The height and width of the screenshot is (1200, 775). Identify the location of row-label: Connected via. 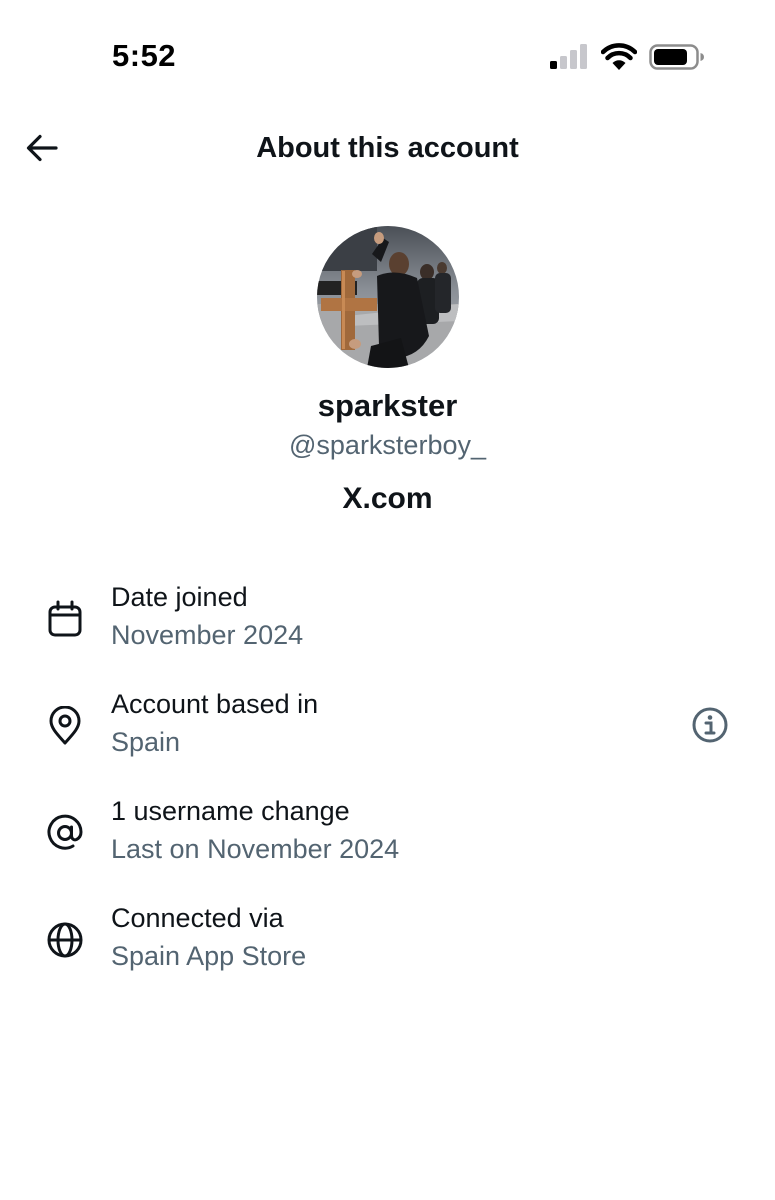
(197, 918).